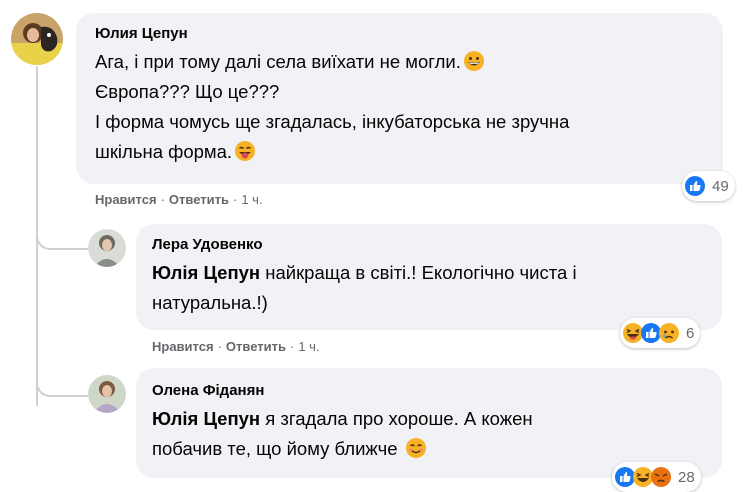  I want to click on reactions-summary: 49, so click(708, 186).